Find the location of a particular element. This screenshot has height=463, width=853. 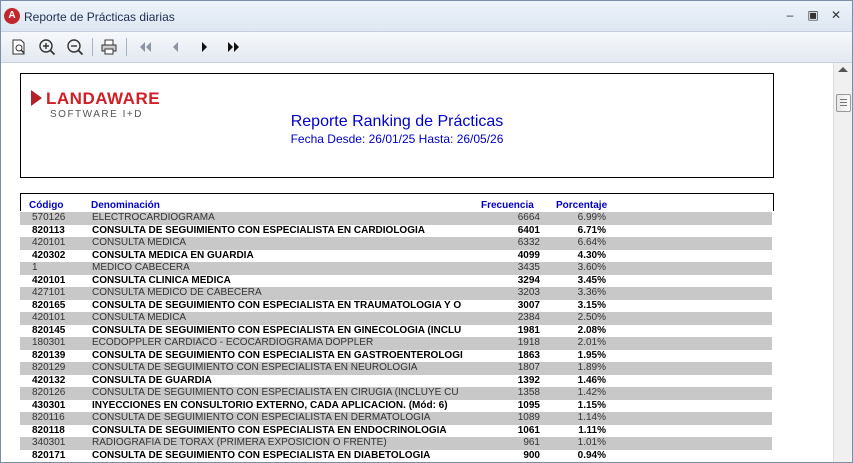

app-logo-icon: A is located at coordinates (12, 16).